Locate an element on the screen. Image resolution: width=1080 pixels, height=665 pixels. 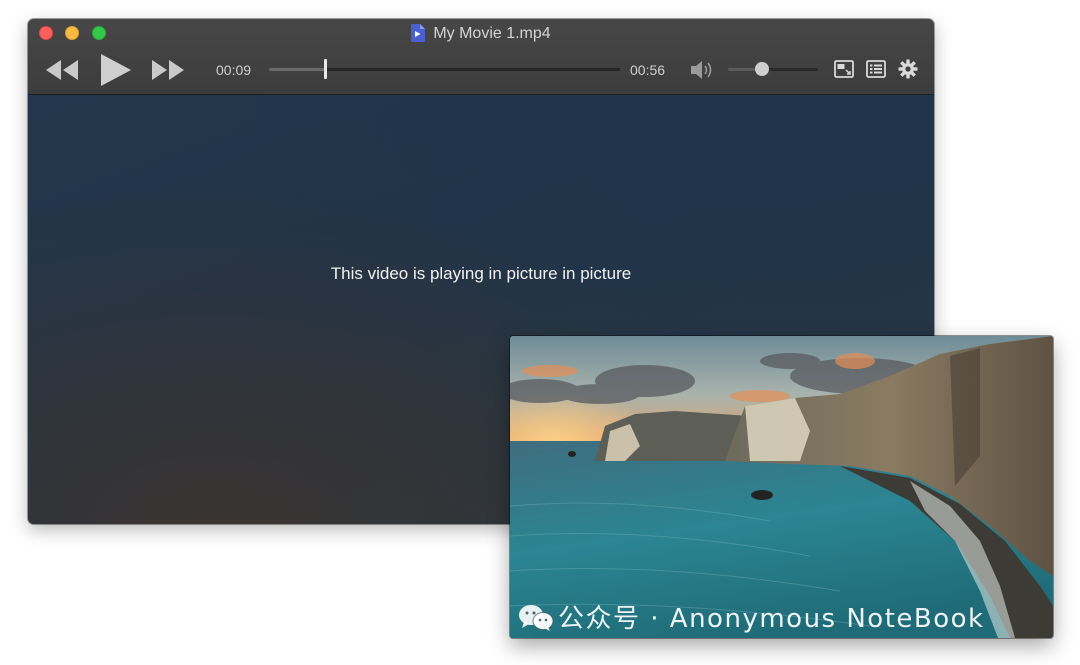
rewind-icon is located at coordinates (62, 70).